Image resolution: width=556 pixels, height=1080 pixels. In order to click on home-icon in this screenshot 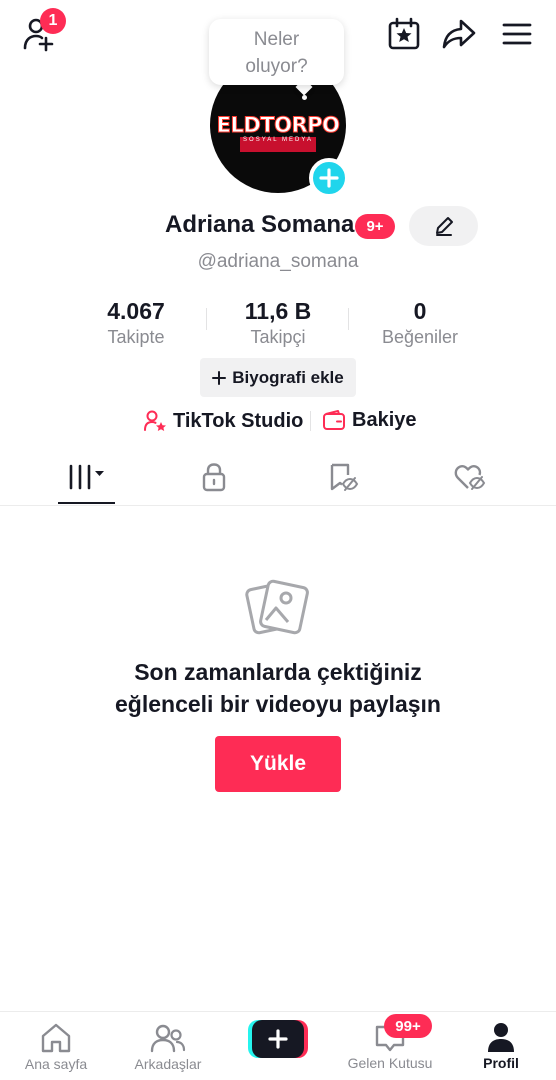, I will do `click(56, 1038)`.